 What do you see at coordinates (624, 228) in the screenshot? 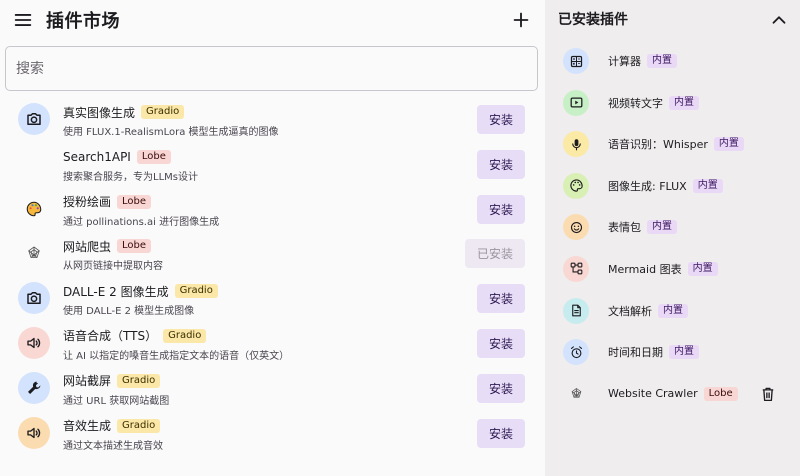
I see `installed-item-label: 表情包` at bounding box center [624, 228].